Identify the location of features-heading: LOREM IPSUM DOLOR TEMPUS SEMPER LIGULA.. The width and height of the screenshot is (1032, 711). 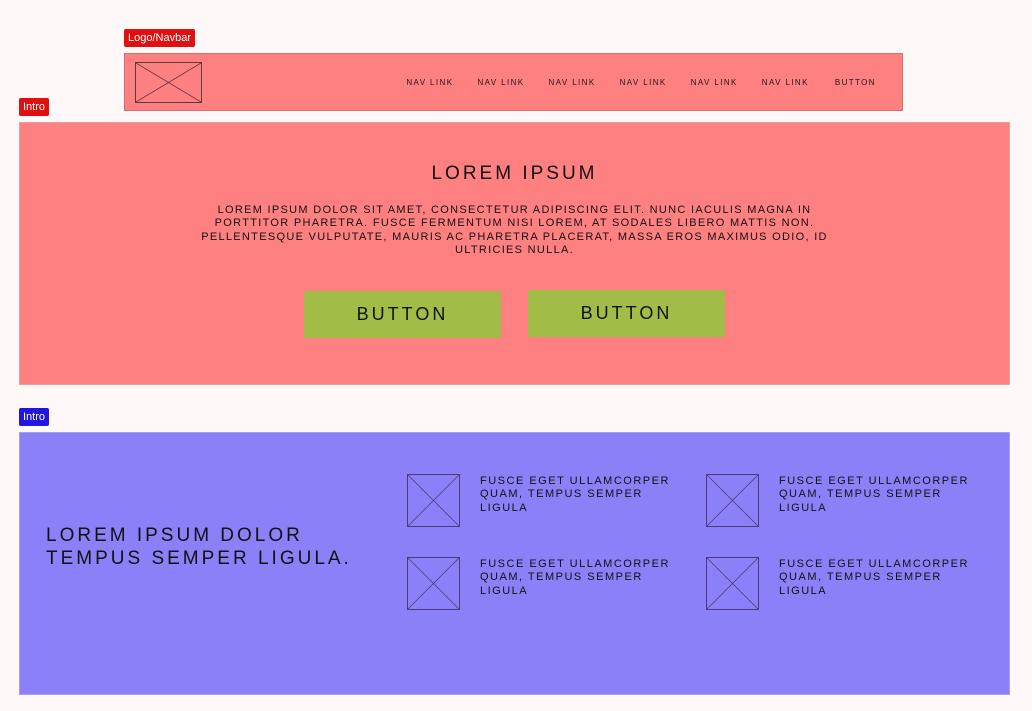
(199, 547).